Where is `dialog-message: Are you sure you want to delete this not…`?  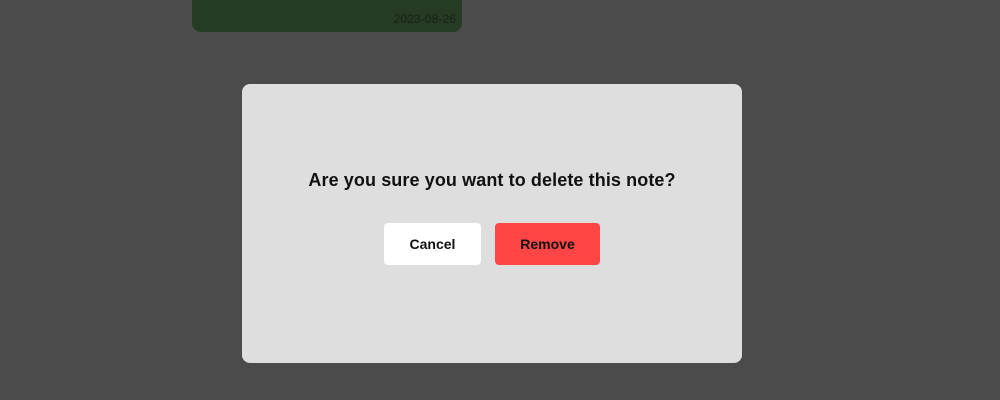 dialog-message: Are you sure you want to delete this not… is located at coordinates (492, 180).